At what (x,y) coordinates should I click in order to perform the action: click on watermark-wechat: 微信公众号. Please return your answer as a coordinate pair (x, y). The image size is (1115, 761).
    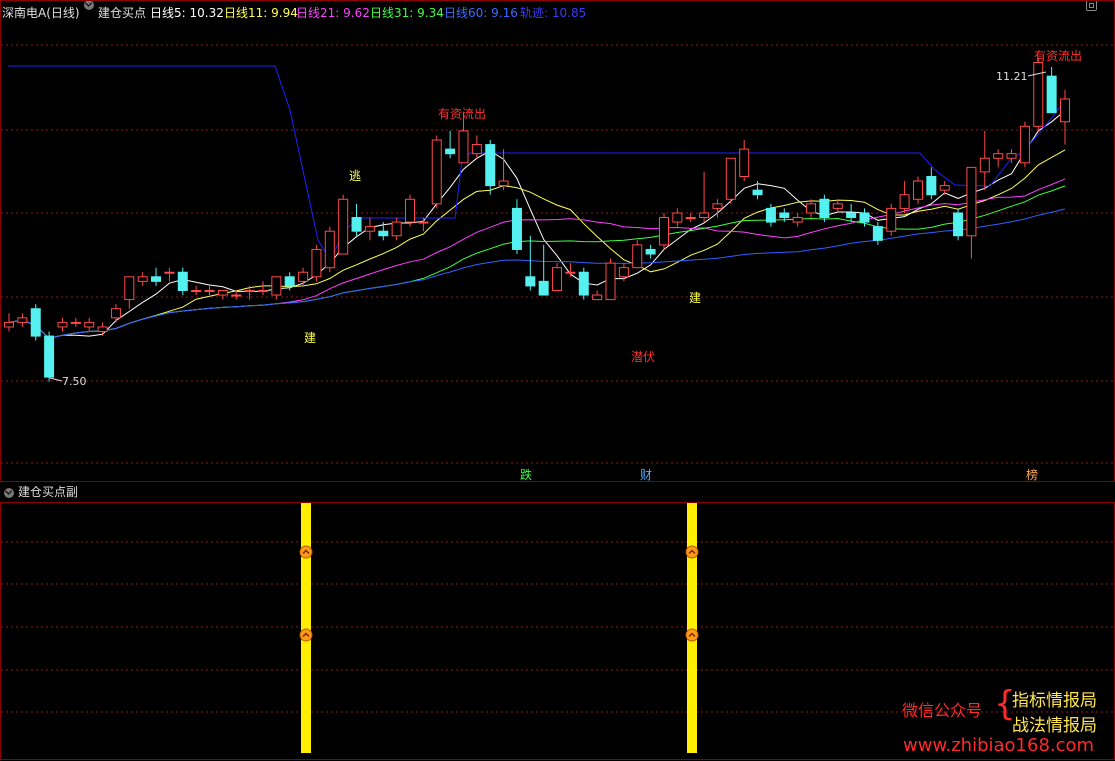
    Looking at the image, I should click on (942, 710).